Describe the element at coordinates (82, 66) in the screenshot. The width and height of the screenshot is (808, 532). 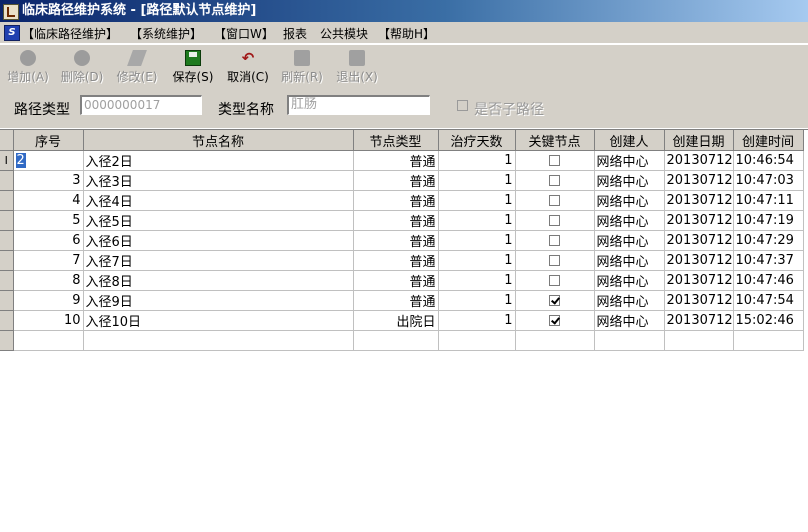
I see `delete-button: 删除(D)` at that location.